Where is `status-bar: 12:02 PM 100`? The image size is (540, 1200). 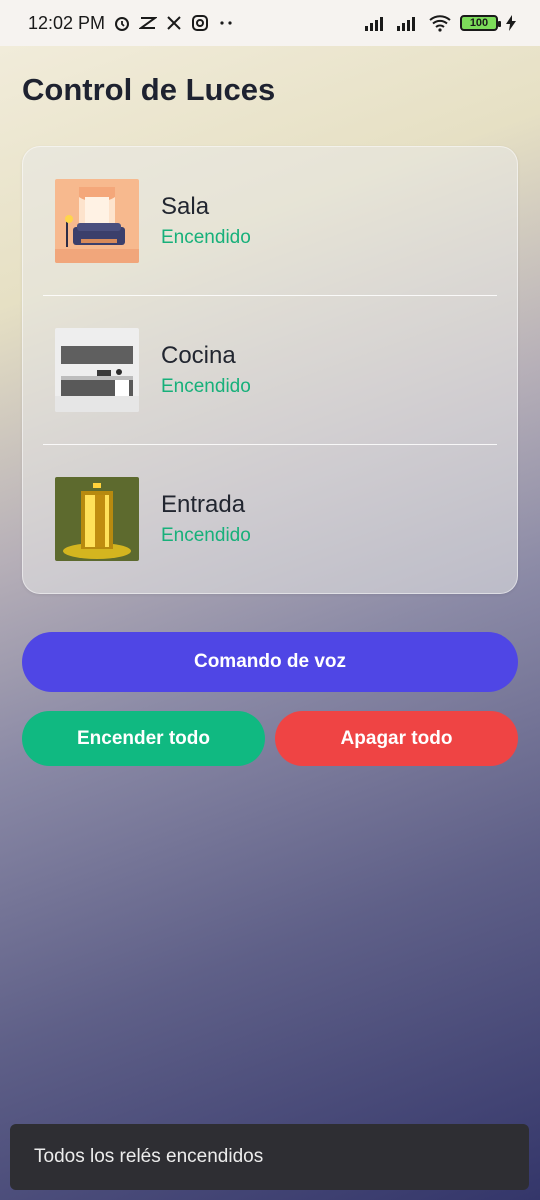 status-bar: 12:02 PM 100 is located at coordinates (270, 23).